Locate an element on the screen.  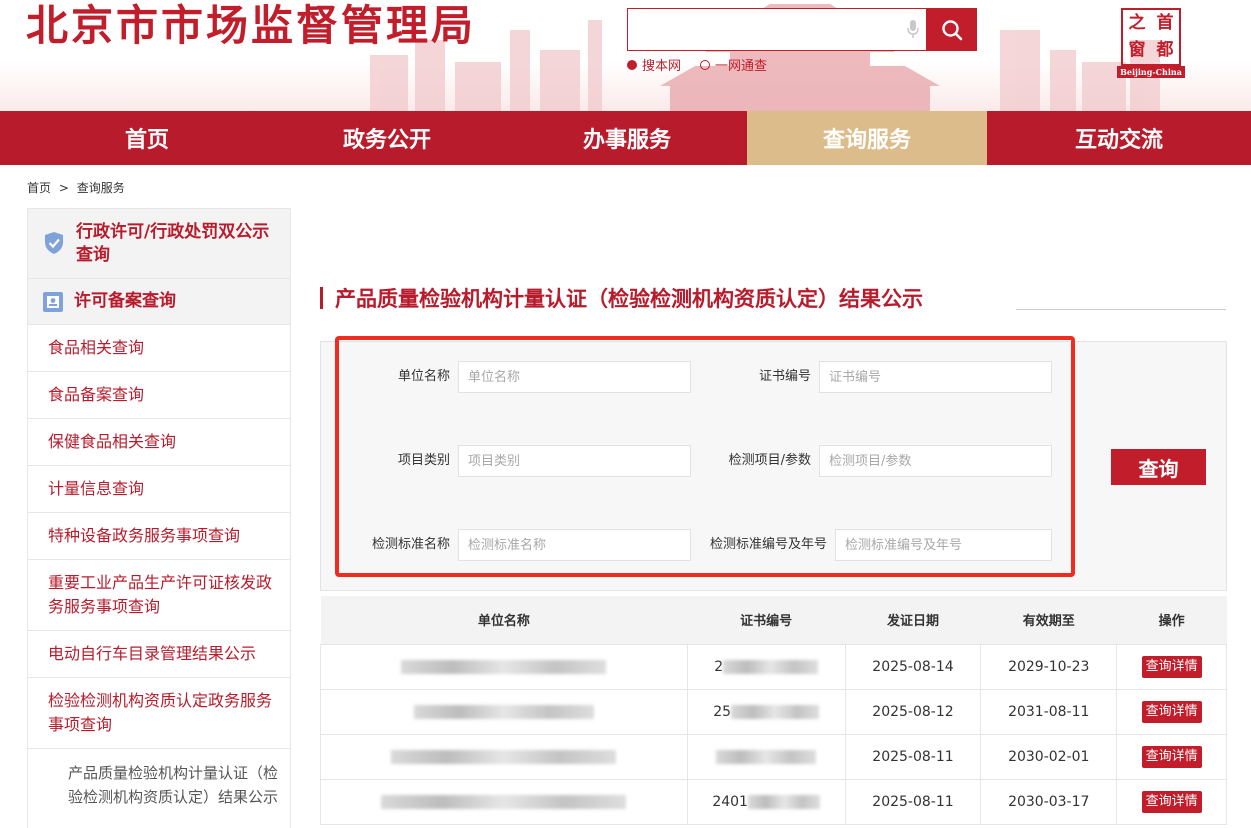
table-row: 2 2025-08-14 2029-10-23 查询详情 is located at coordinates (773, 666).